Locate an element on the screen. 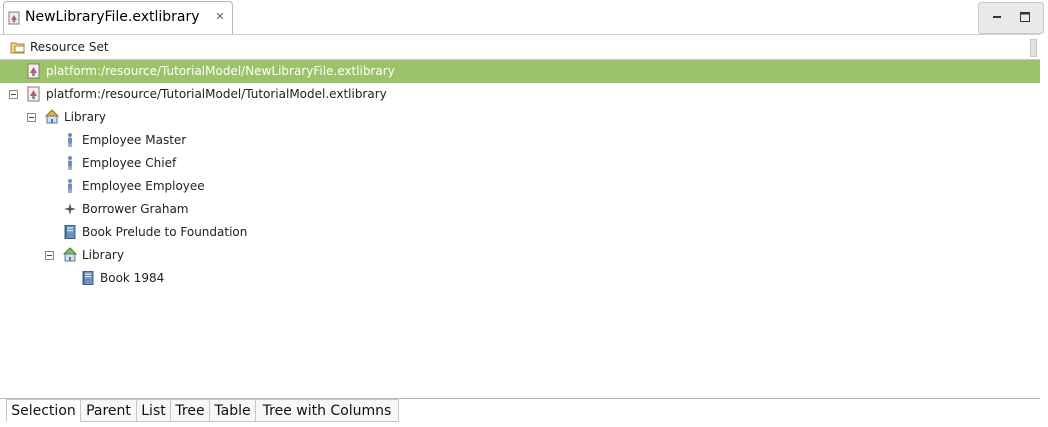  tree-row-label: Book Prelude to Foundation is located at coordinates (165, 232).